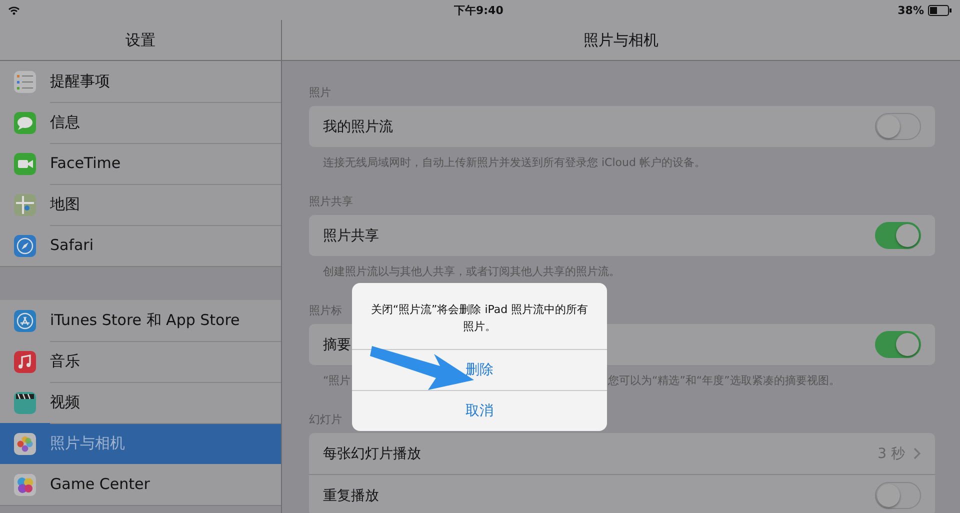  What do you see at coordinates (140, 245) in the screenshot?
I see `sidebar-item: Safari` at bounding box center [140, 245].